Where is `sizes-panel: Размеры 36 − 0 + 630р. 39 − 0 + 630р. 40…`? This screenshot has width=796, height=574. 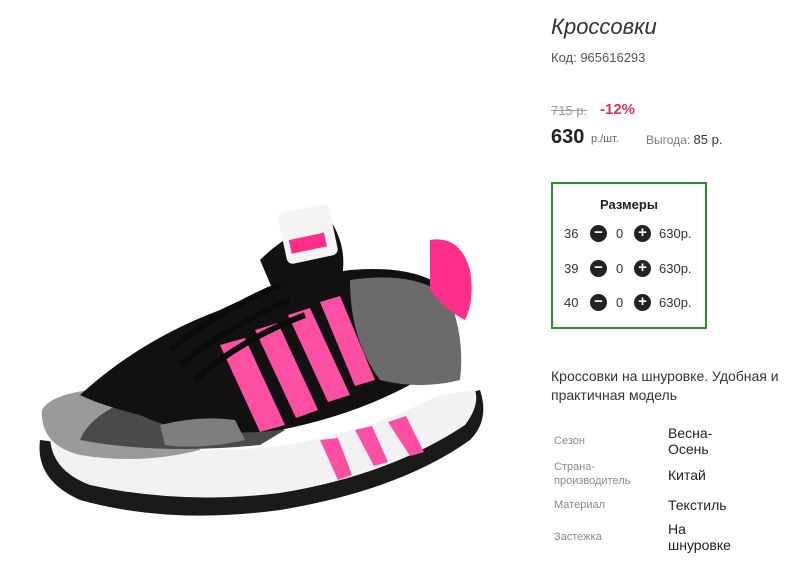 sizes-panel: Размеры 36 − 0 + 630р. 39 − 0 + 630р. 40… is located at coordinates (629, 255).